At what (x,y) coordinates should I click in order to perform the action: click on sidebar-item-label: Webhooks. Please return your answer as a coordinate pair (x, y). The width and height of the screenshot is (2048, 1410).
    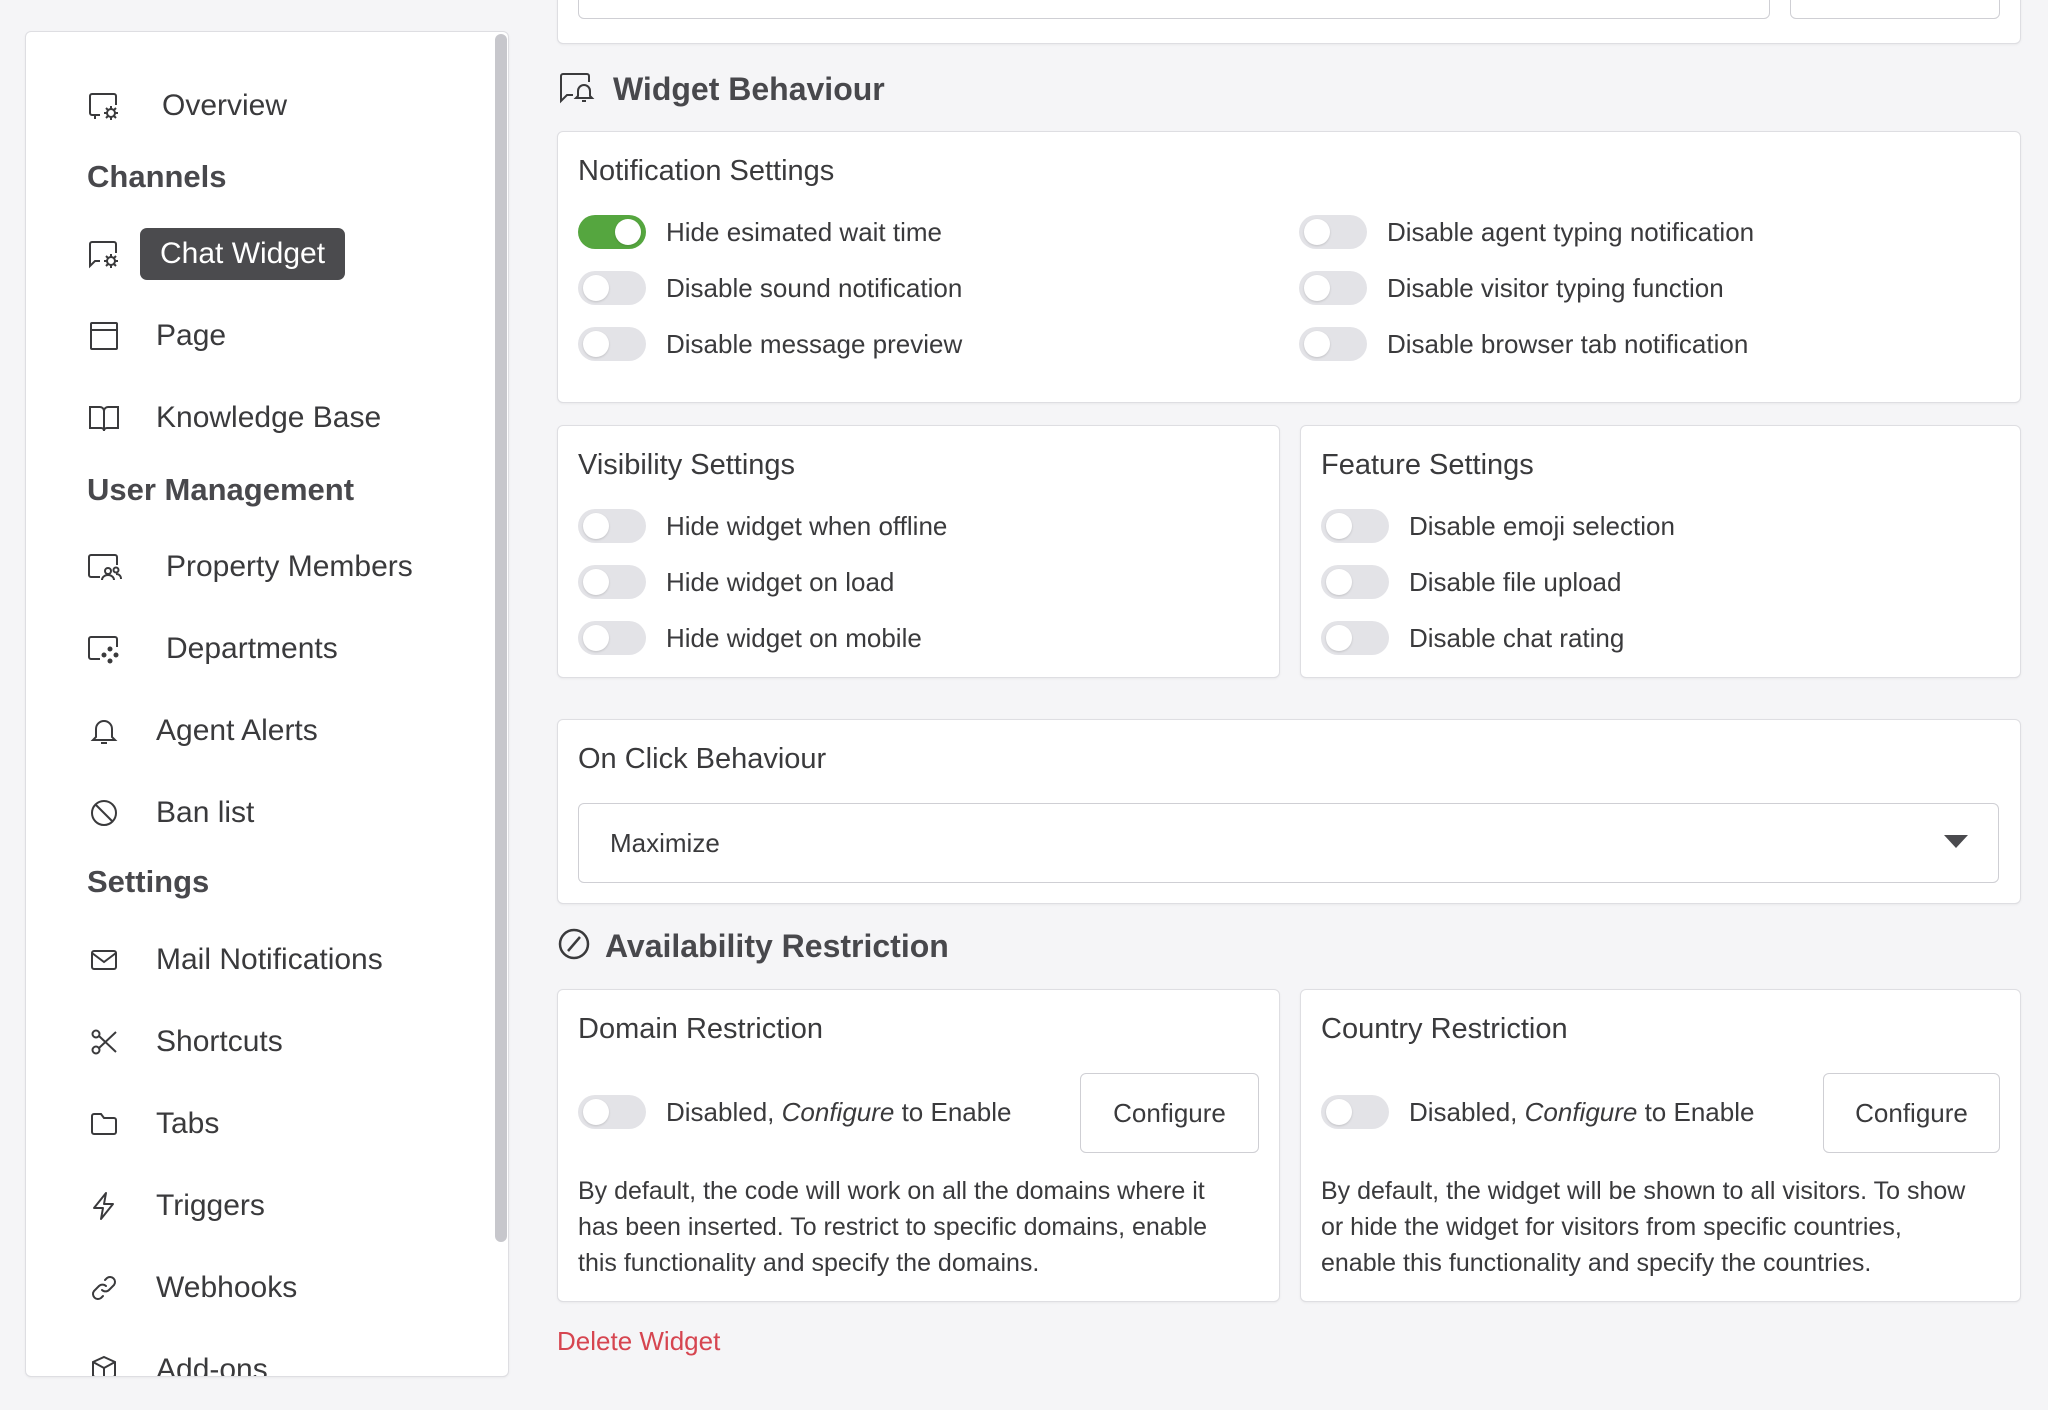
    Looking at the image, I should click on (227, 1287).